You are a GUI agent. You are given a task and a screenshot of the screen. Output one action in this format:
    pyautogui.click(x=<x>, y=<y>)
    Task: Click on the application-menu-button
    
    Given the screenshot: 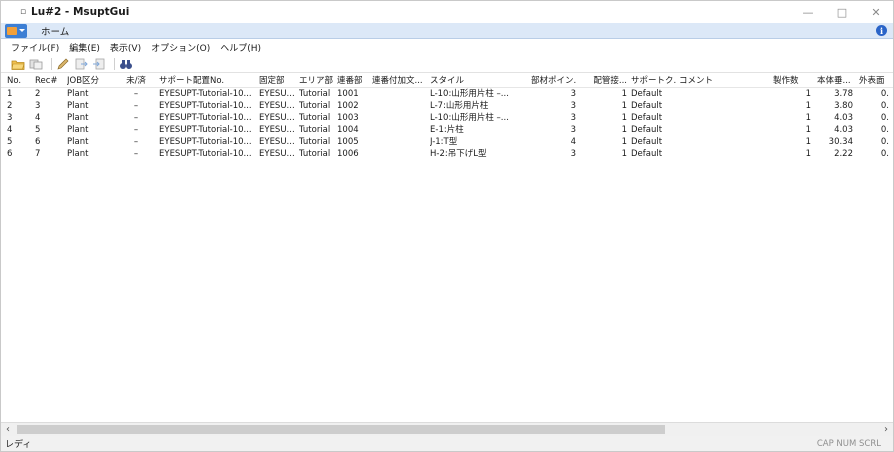 What is the action you would take?
    pyautogui.click(x=16, y=30)
    